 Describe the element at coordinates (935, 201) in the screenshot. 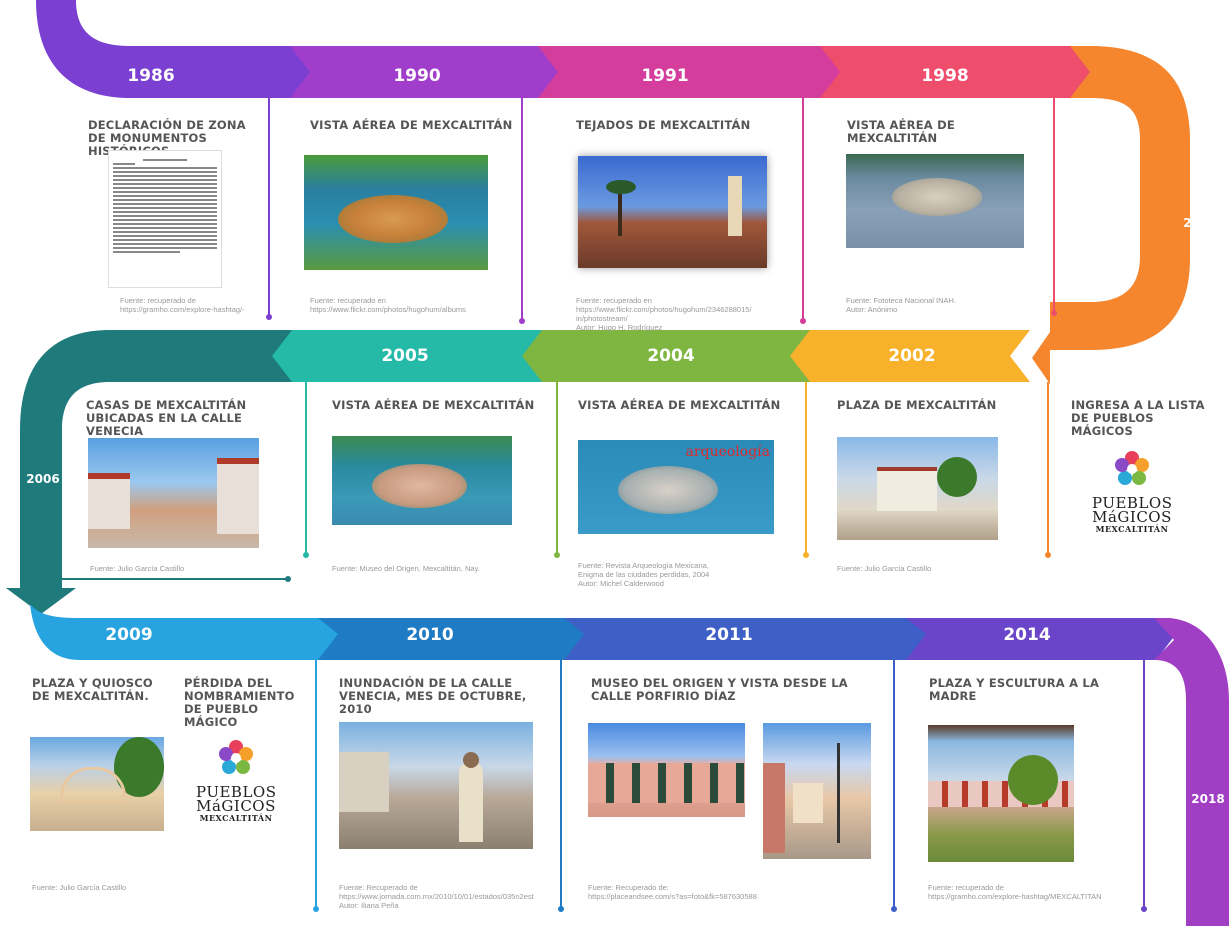

I see `aerial-photo-1998` at that location.